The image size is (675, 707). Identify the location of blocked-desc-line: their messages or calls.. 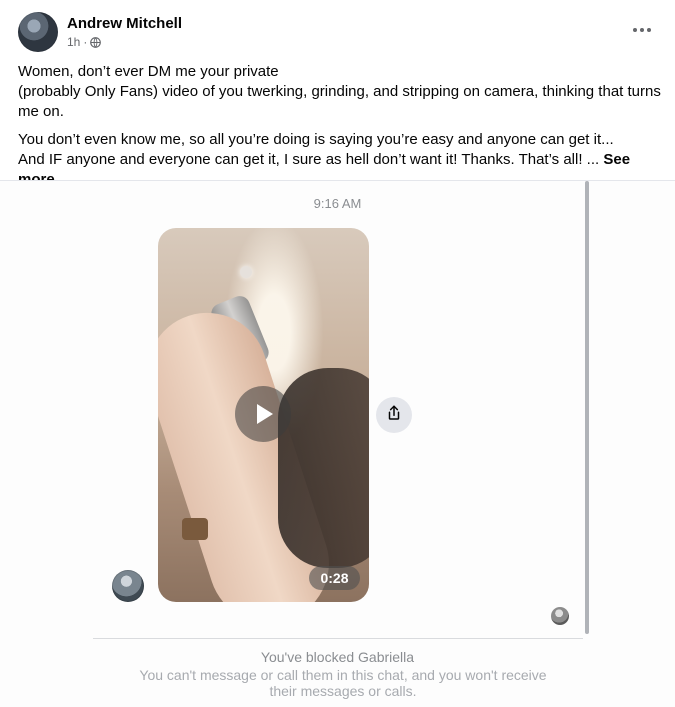
(343, 691).